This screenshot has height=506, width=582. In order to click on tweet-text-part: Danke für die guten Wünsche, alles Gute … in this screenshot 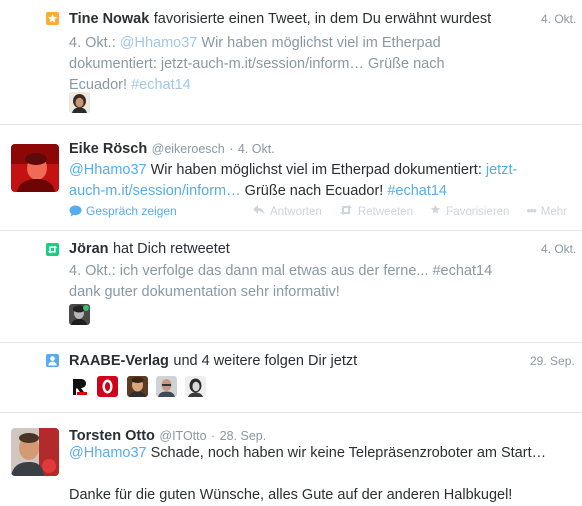, I will do `click(291, 495)`.